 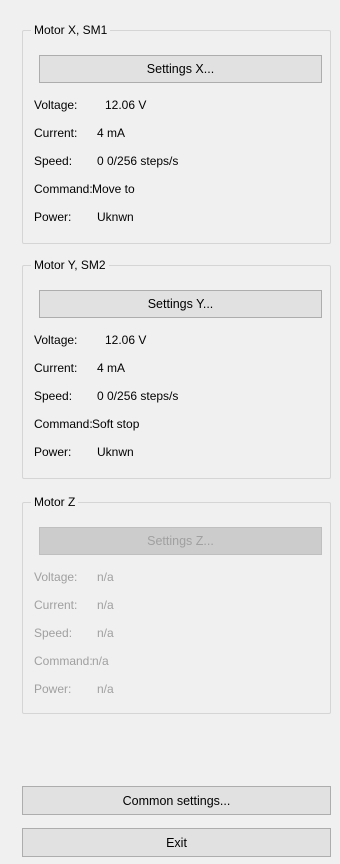 I want to click on current-value: n/a, so click(x=105, y=605).